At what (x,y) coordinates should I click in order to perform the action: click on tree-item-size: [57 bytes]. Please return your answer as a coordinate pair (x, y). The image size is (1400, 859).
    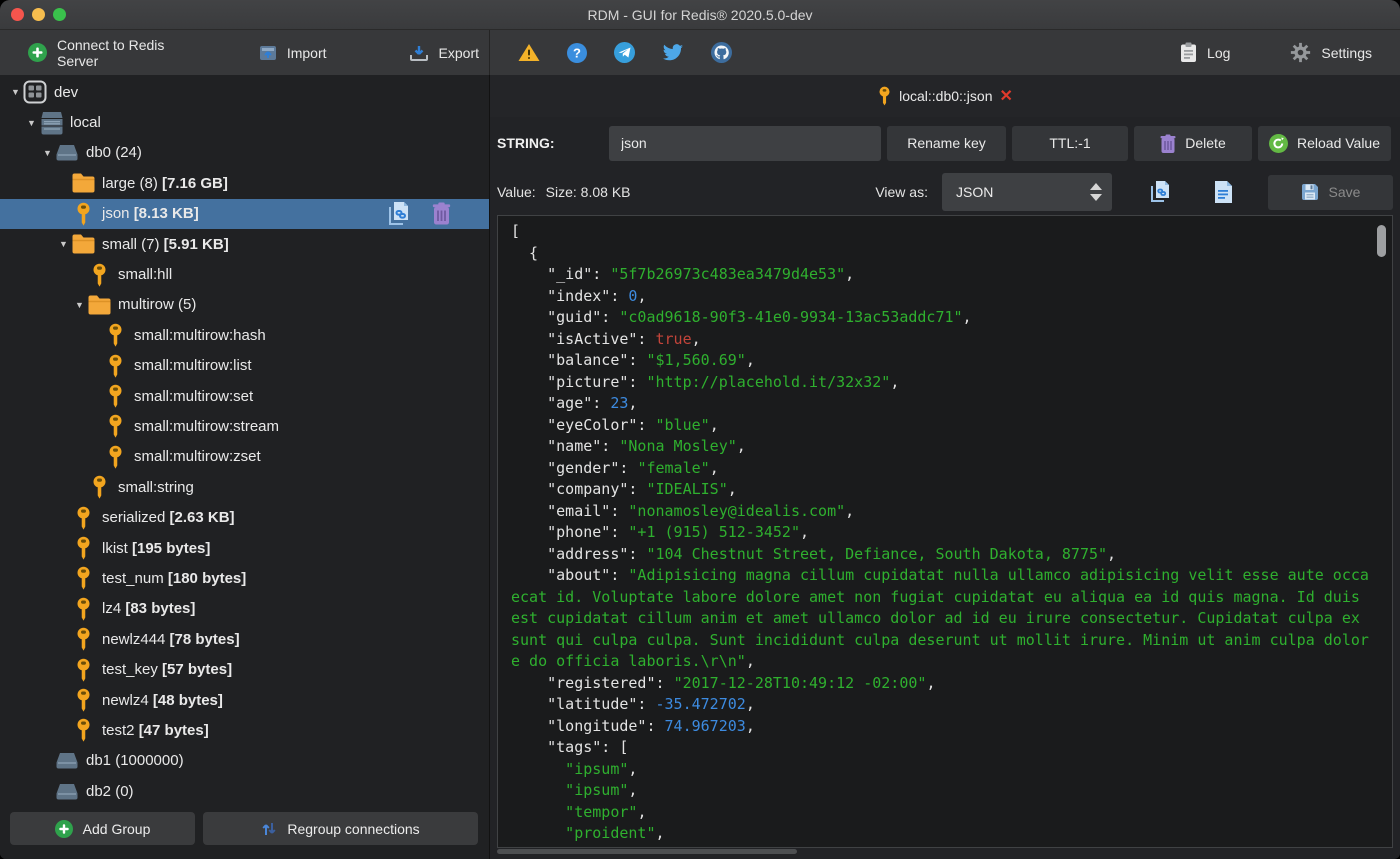
    Looking at the image, I should click on (197, 670).